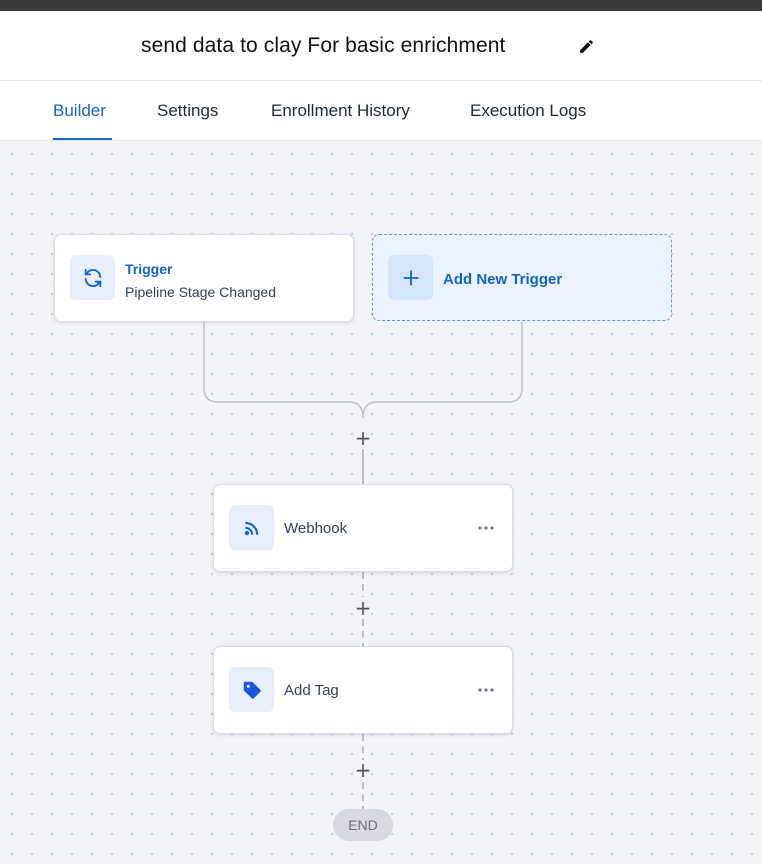 This screenshot has height=864, width=762. What do you see at coordinates (363, 690) in the screenshot?
I see `add-tag-action-card: Add Tag` at bounding box center [363, 690].